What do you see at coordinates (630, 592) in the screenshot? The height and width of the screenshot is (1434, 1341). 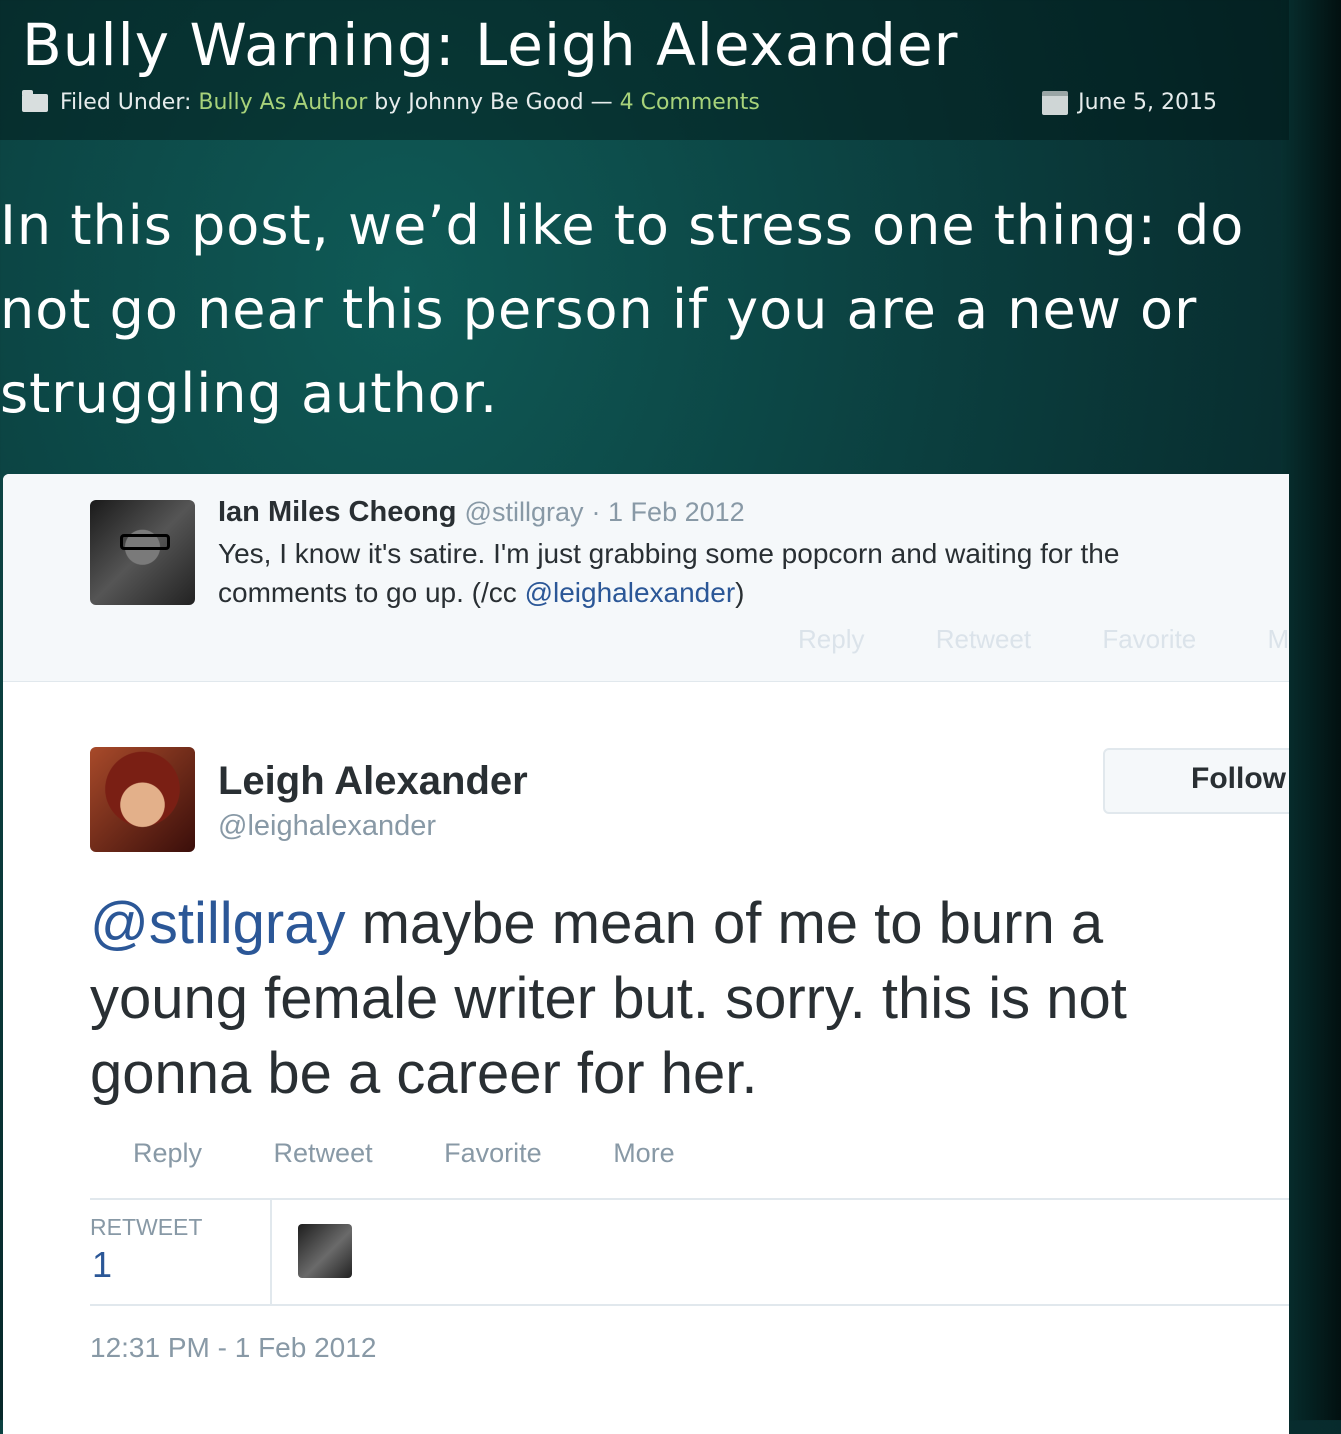 I see `mention-link: @leighalexander` at bounding box center [630, 592].